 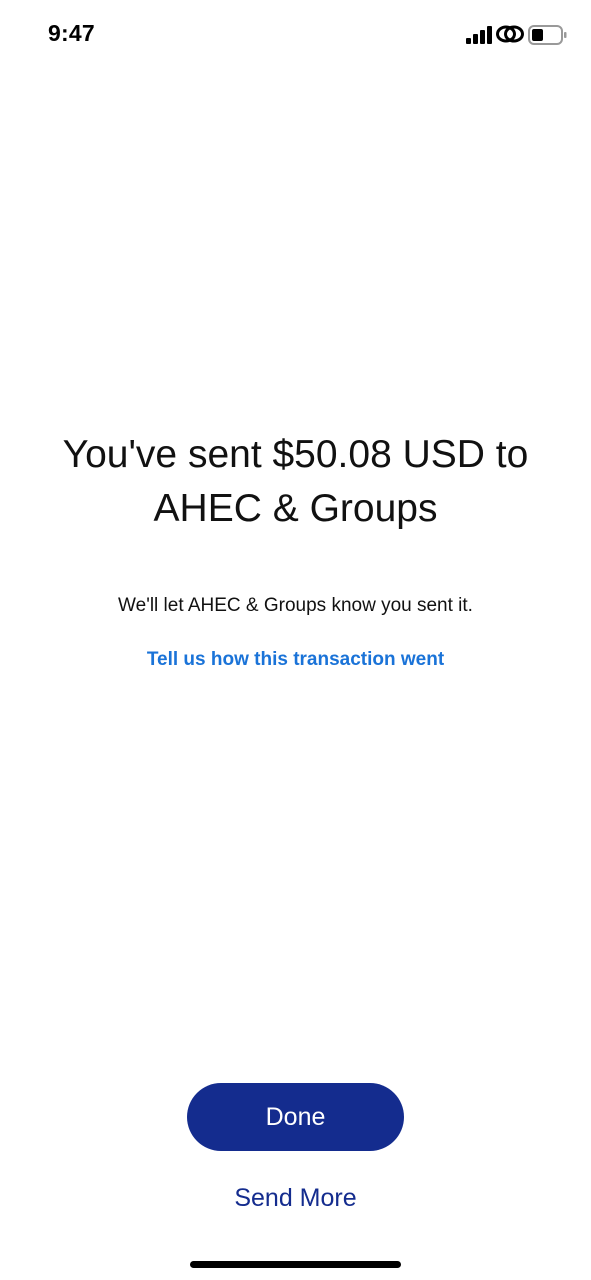 What do you see at coordinates (295, 1264) in the screenshot?
I see `home-indicator` at bounding box center [295, 1264].